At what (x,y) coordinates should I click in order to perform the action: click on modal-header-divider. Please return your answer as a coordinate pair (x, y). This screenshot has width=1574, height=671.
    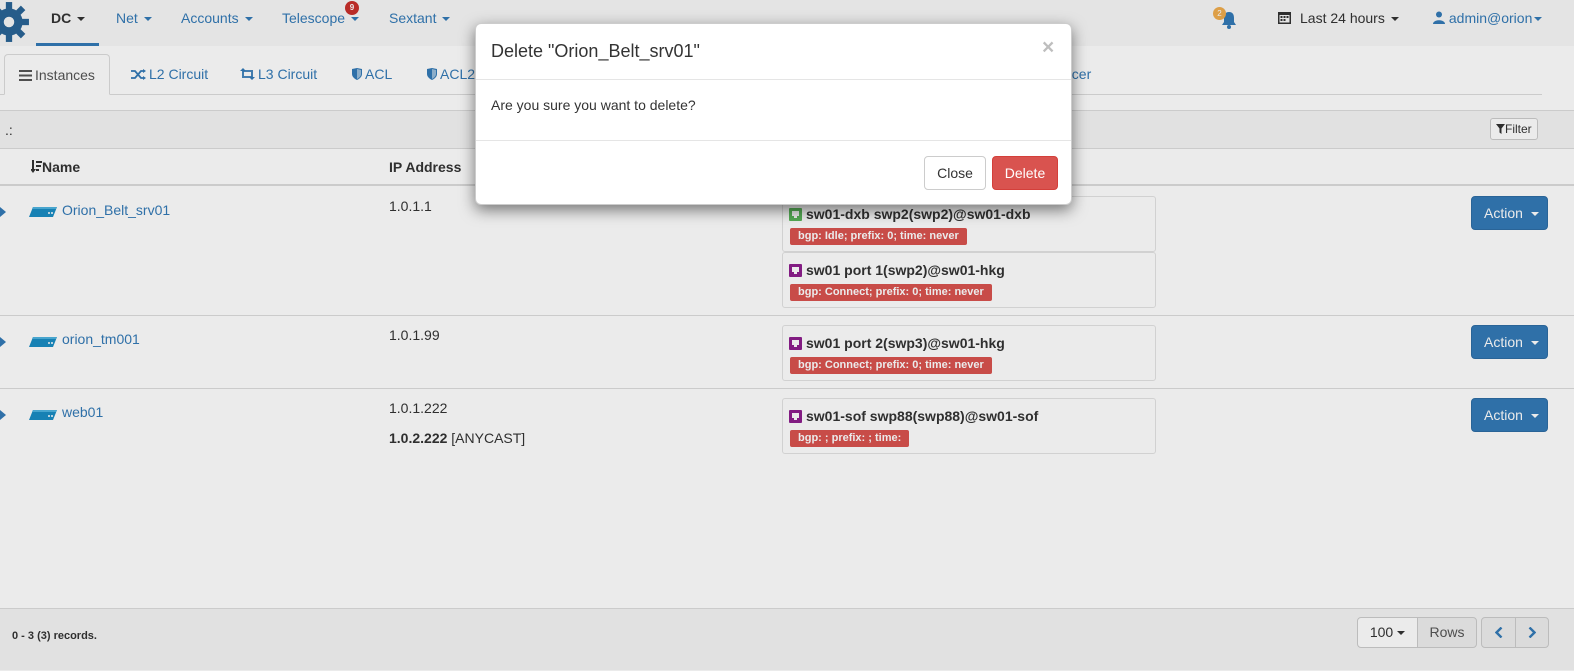
    Looking at the image, I should click on (773, 79).